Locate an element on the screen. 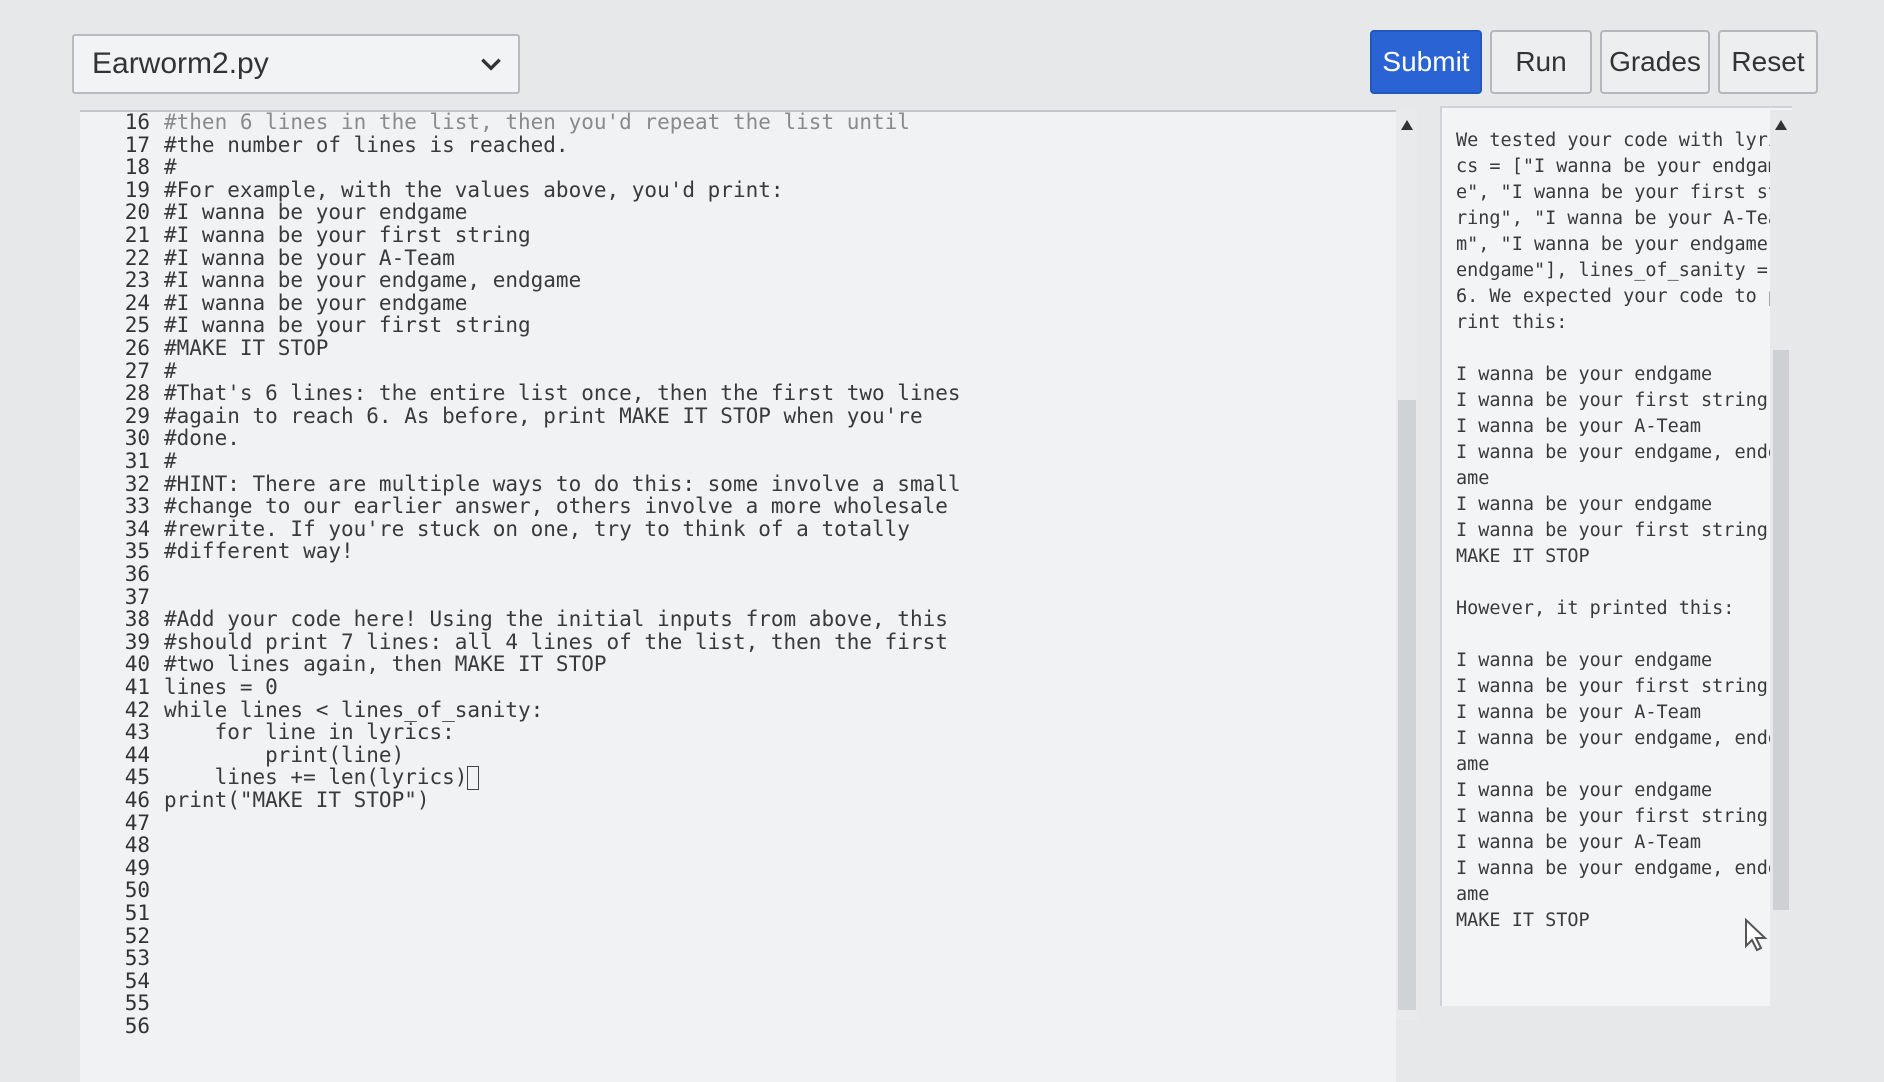  line-number: 24 is located at coordinates (137, 302).